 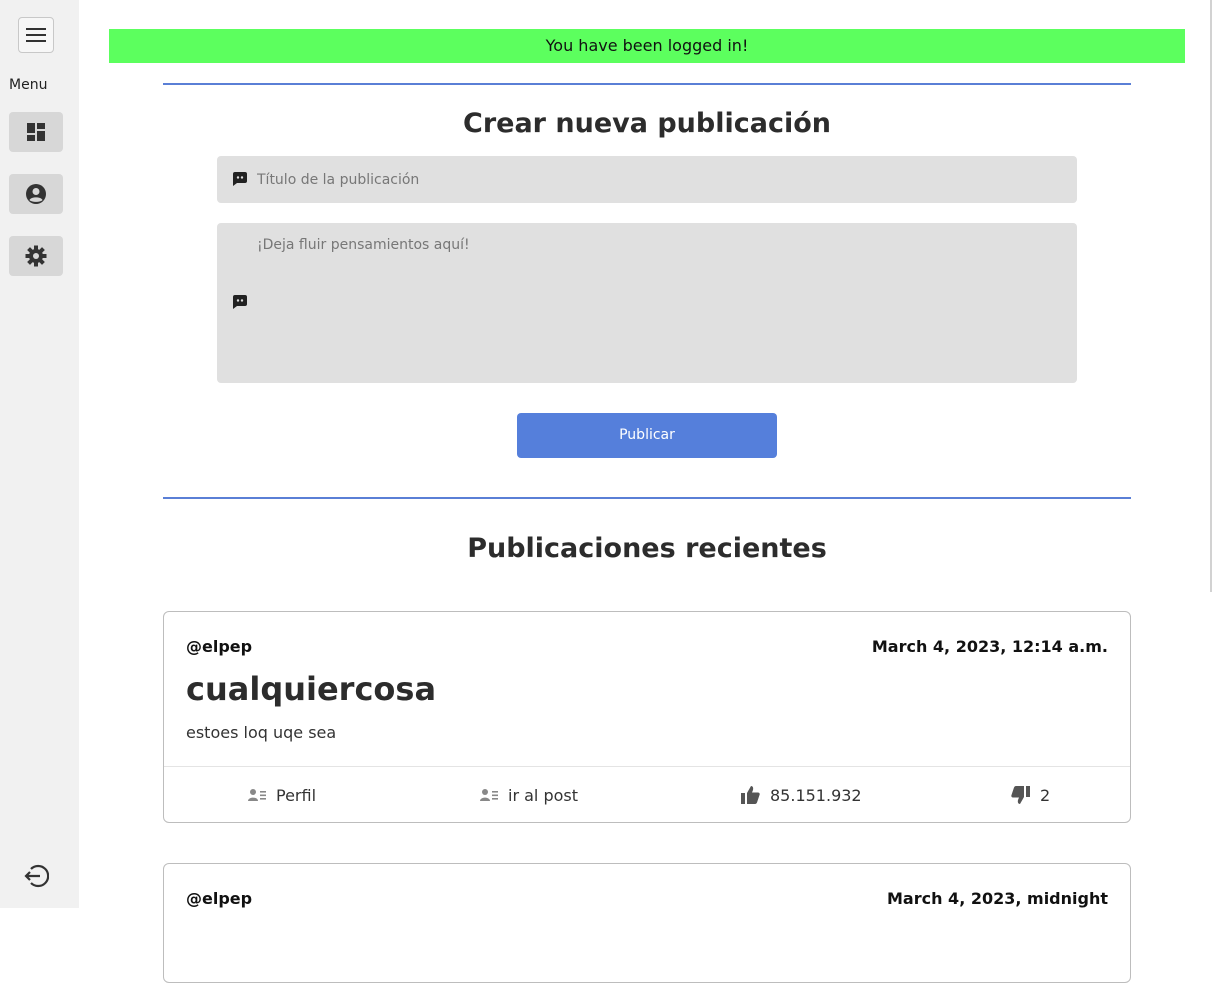 What do you see at coordinates (647, 46) in the screenshot?
I see `login-success-alert: You have been logged in!` at bounding box center [647, 46].